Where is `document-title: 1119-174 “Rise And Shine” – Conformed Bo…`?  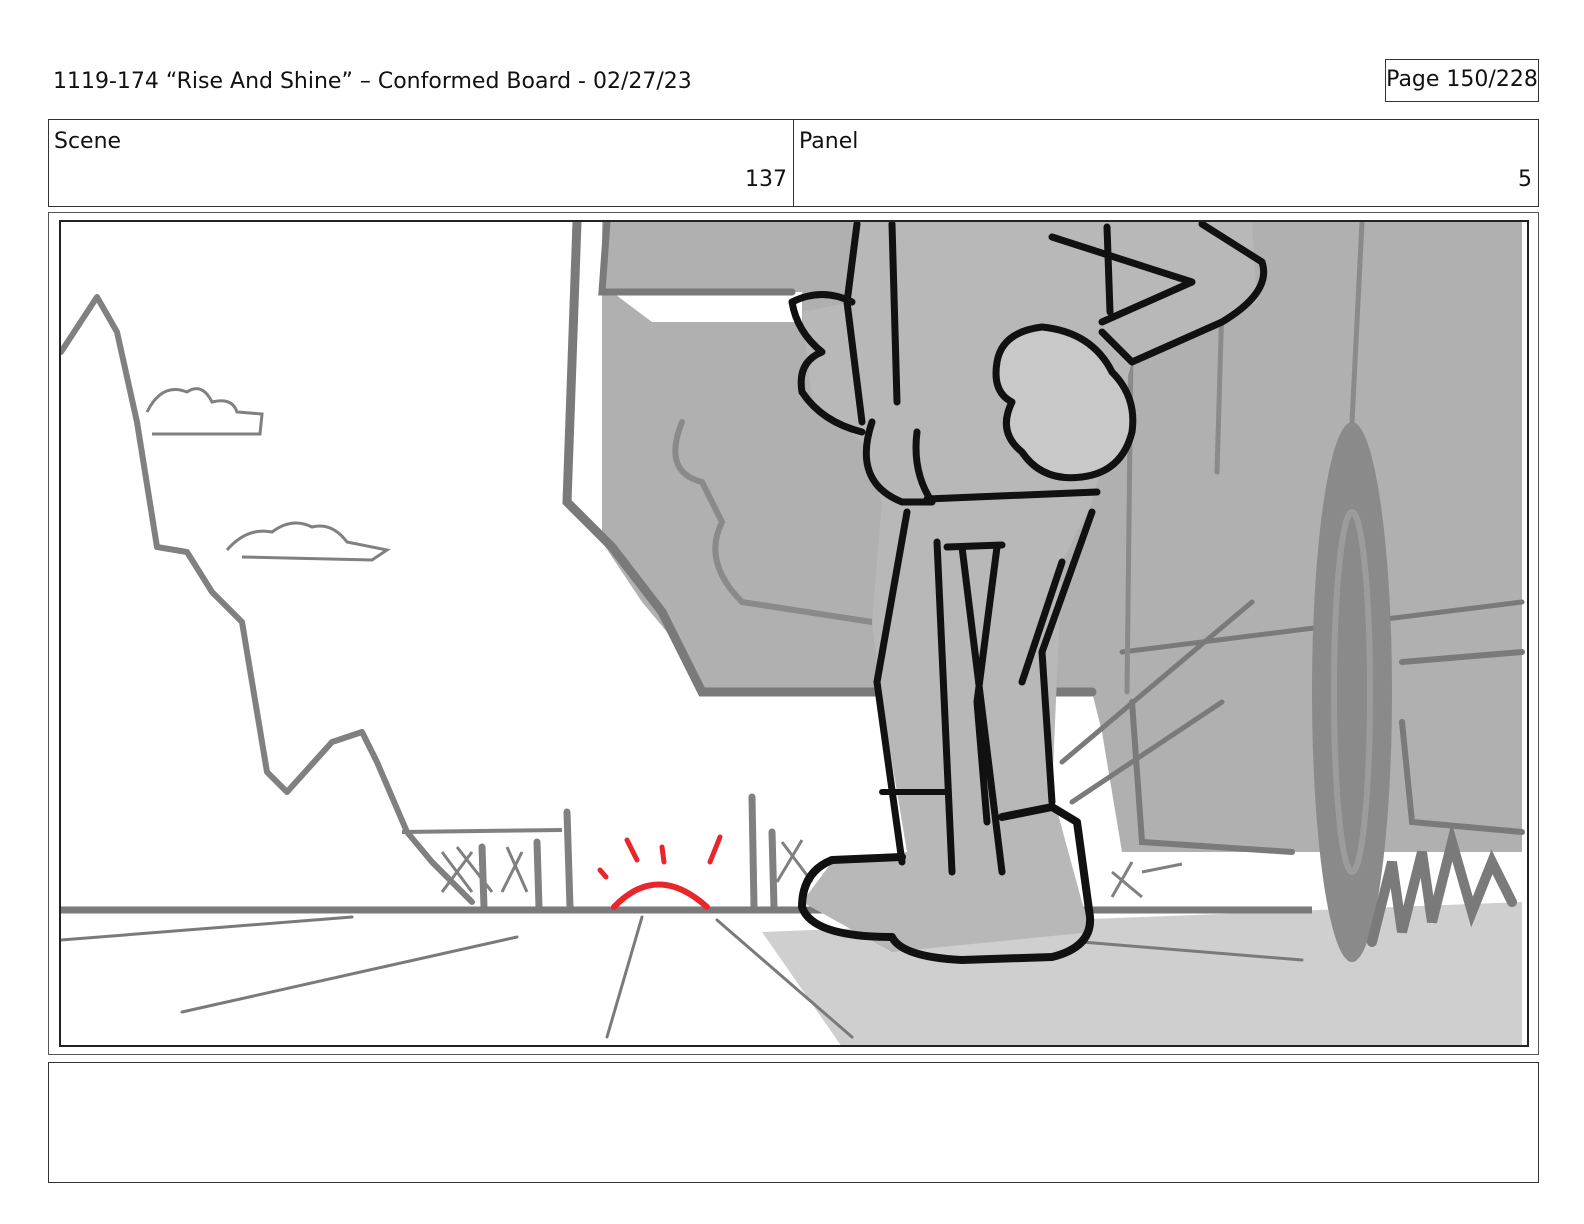 document-title: 1119-174 “Rise And Shine” – Conformed Bo… is located at coordinates (372, 81).